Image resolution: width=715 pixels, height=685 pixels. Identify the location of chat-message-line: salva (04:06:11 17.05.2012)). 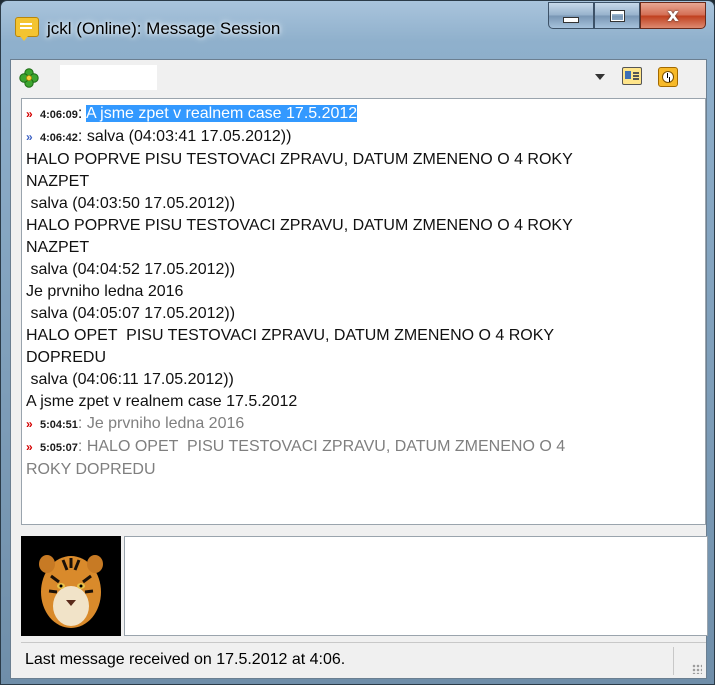
(363, 380).